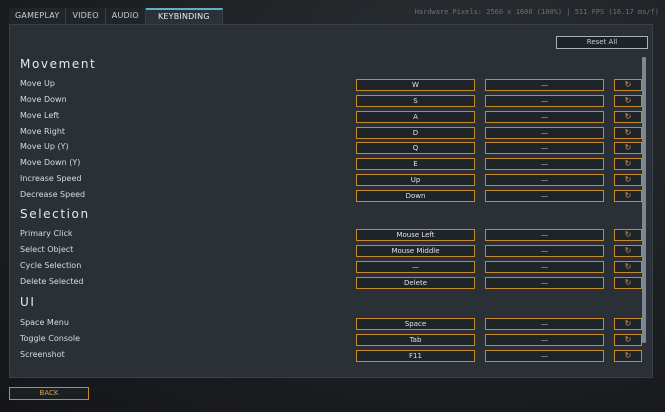  Describe the element at coordinates (415, 251) in the screenshot. I see `primary-key-button: Mouse Middle` at that location.